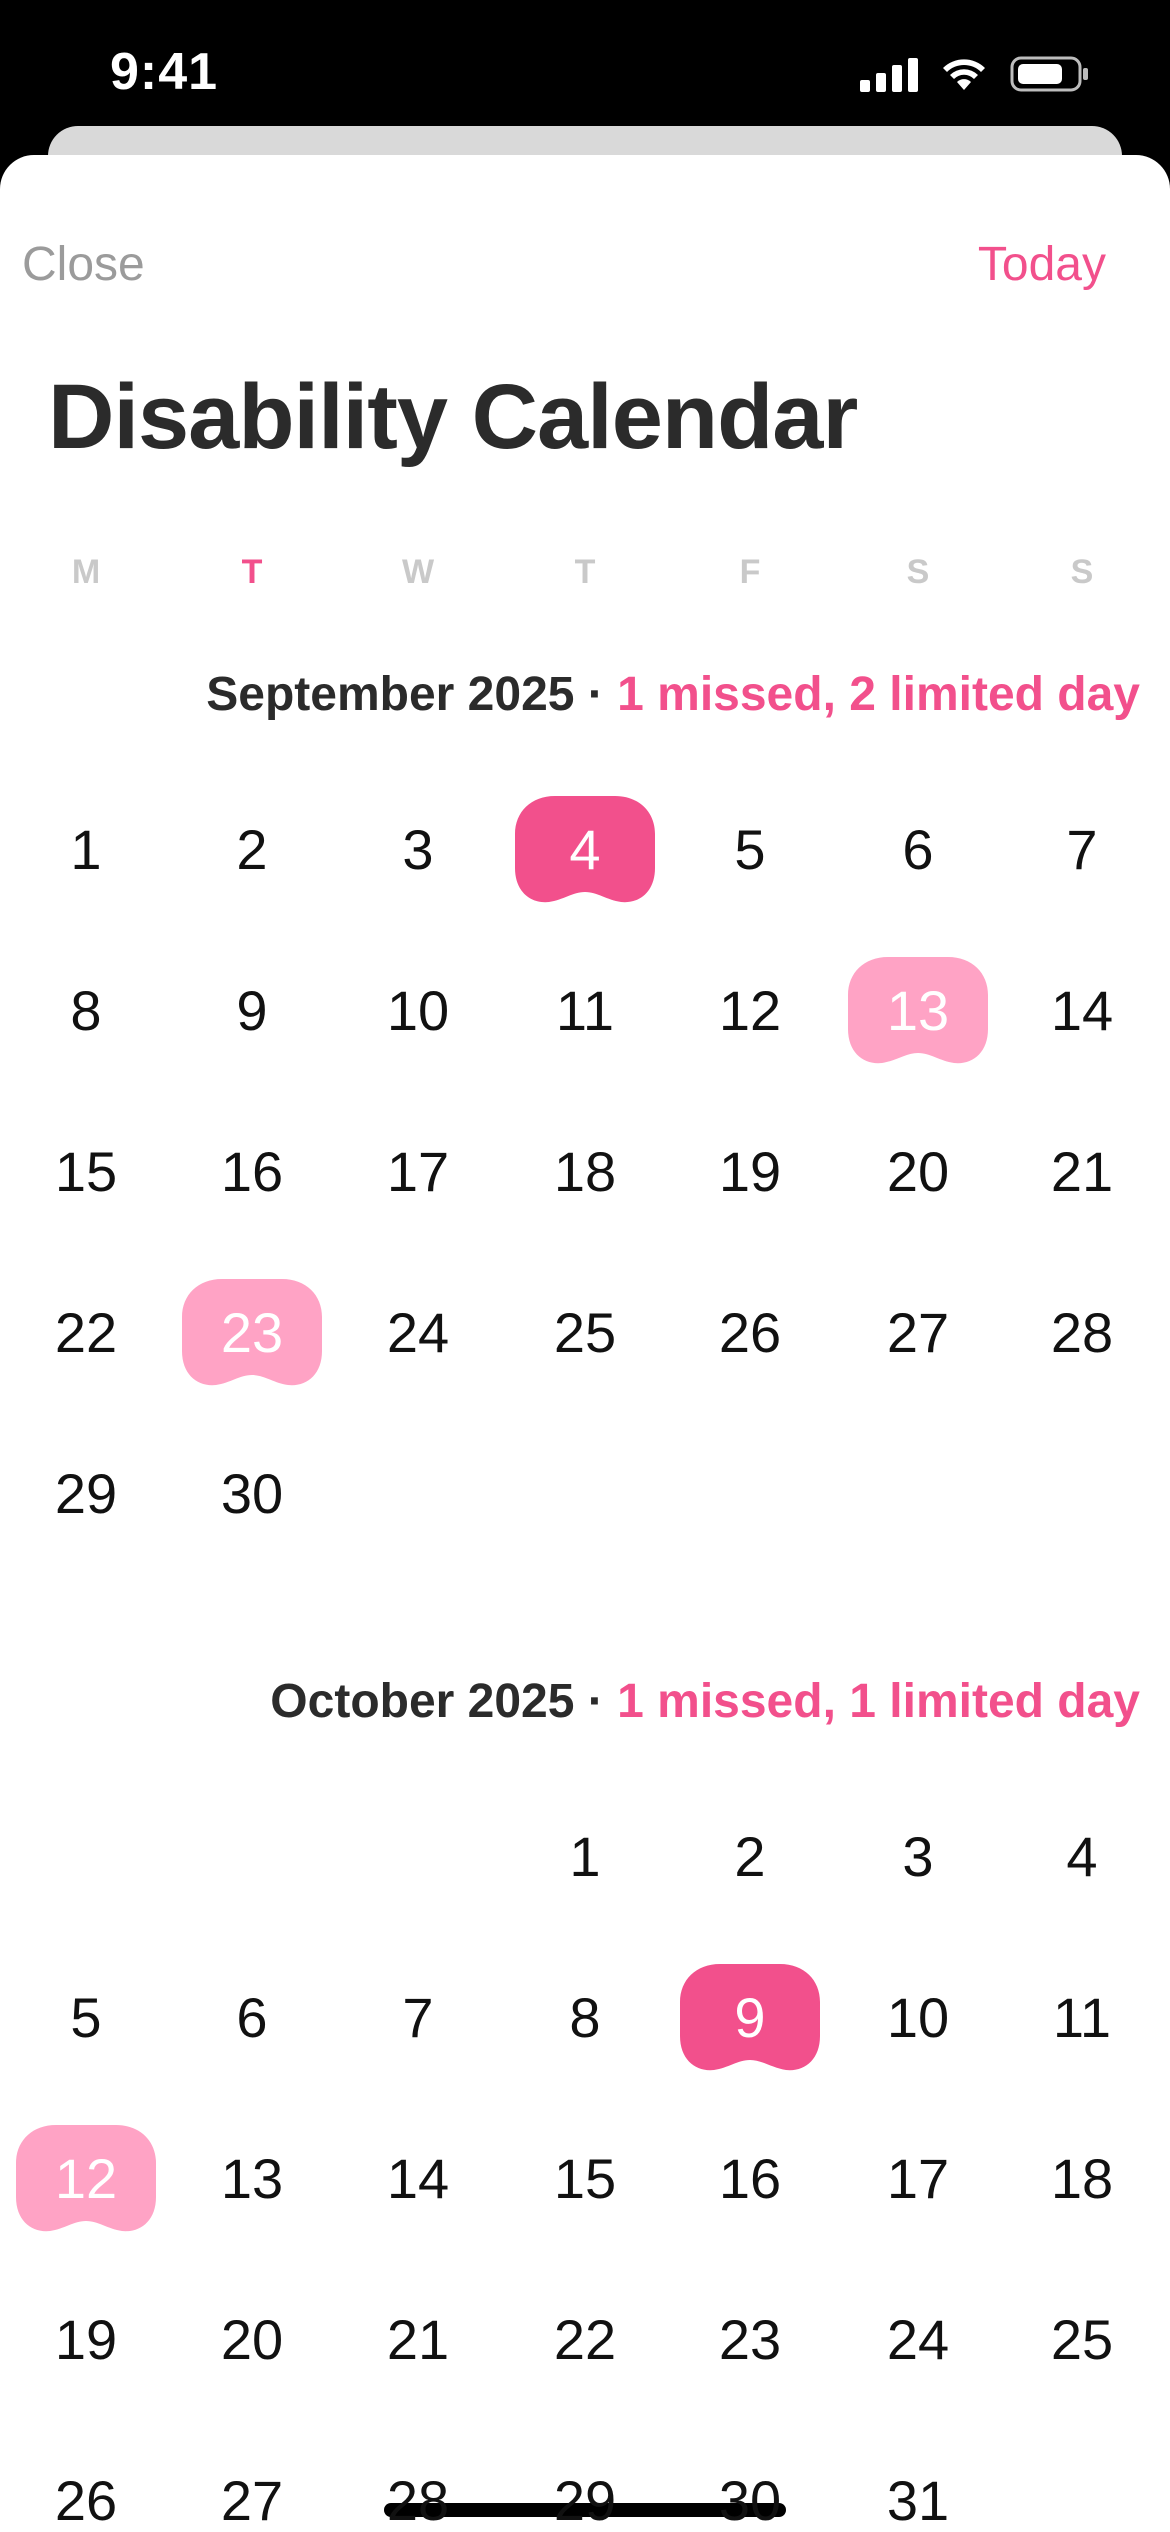 This screenshot has height=2532, width=1170. What do you see at coordinates (252, 2179) in the screenshot?
I see `calendar-day: 13` at bounding box center [252, 2179].